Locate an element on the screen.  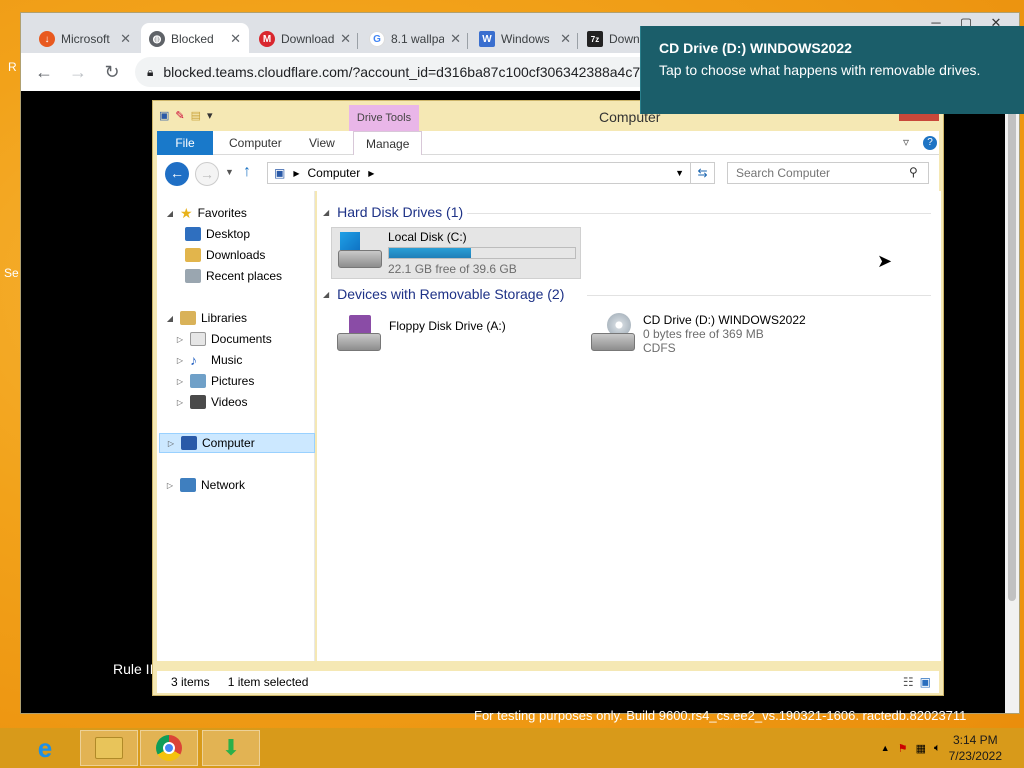
tab-file: File is located at coordinates (185, 143).